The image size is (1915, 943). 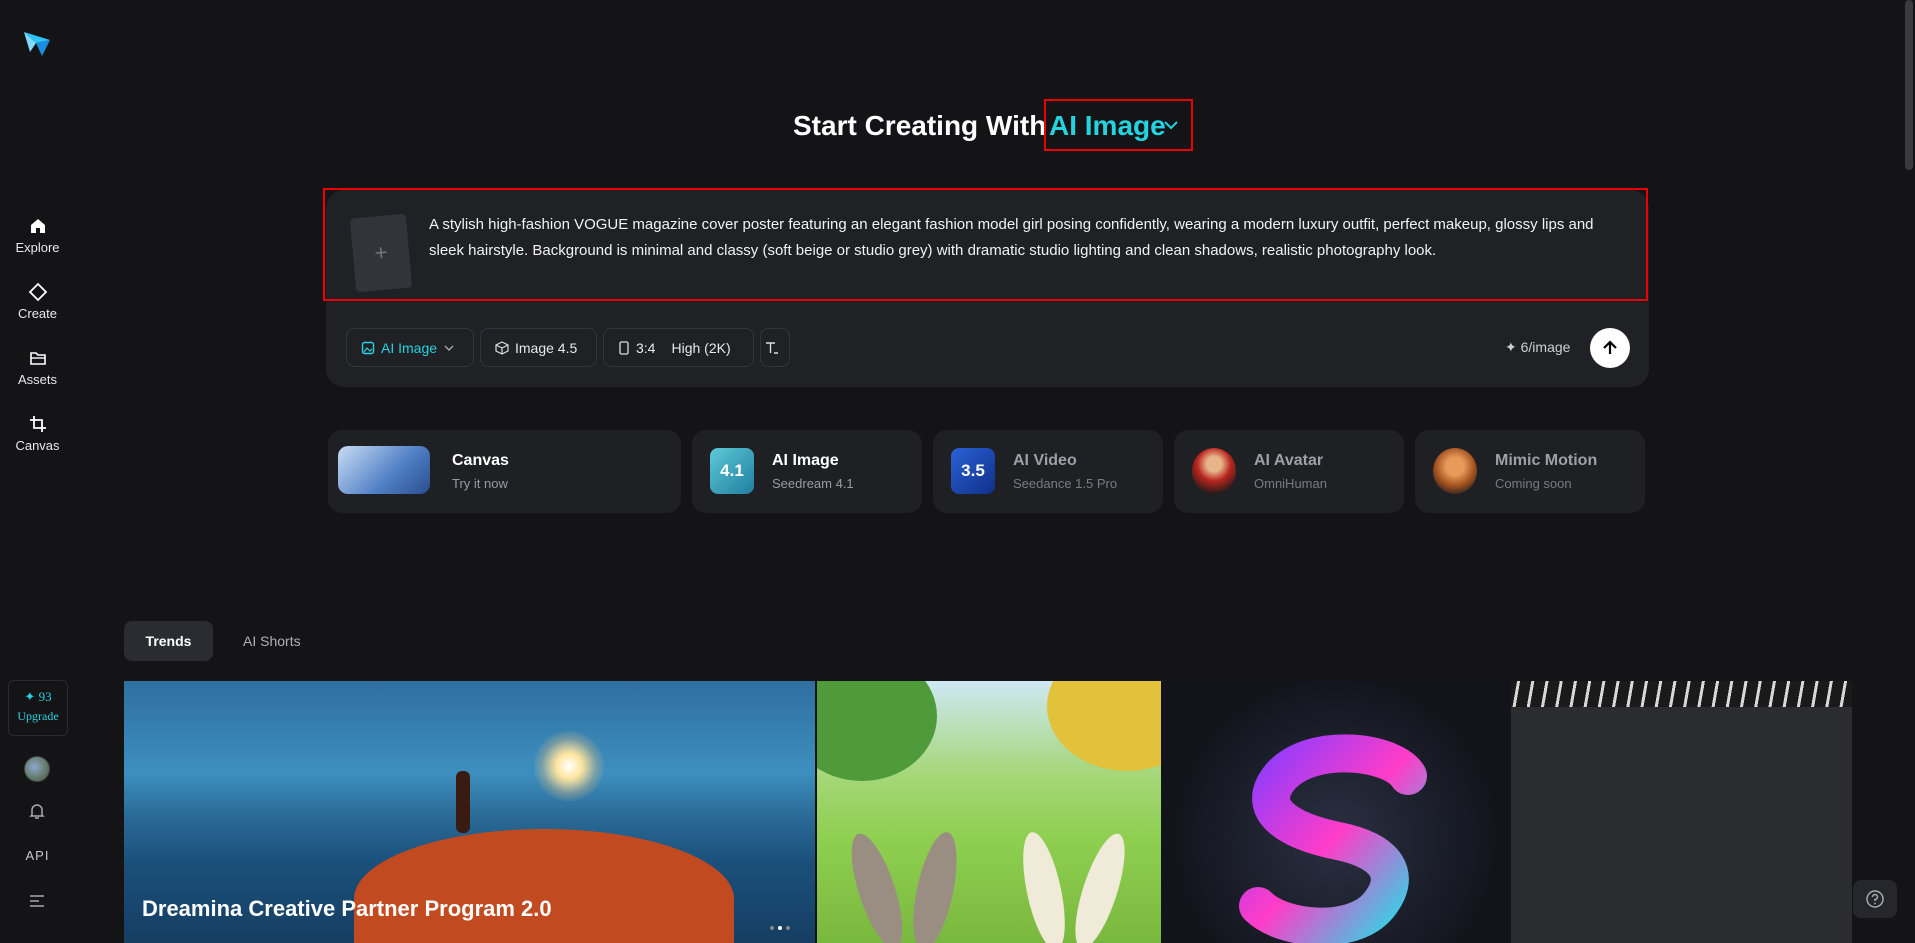 What do you see at coordinates (37, 247) in the screenshot?
I see `sidebar-item-label: Explore` at bounding box center [37, 247].